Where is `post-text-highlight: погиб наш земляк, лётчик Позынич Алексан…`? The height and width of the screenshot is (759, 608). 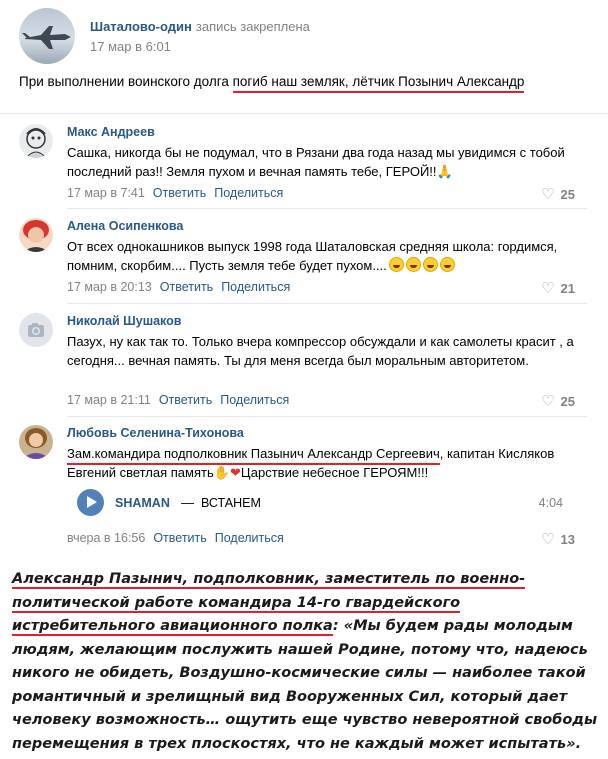 post-text-highlight: погиб наш земляк, лётчик Позынич Алексан… is located at coordinates (378, 83).